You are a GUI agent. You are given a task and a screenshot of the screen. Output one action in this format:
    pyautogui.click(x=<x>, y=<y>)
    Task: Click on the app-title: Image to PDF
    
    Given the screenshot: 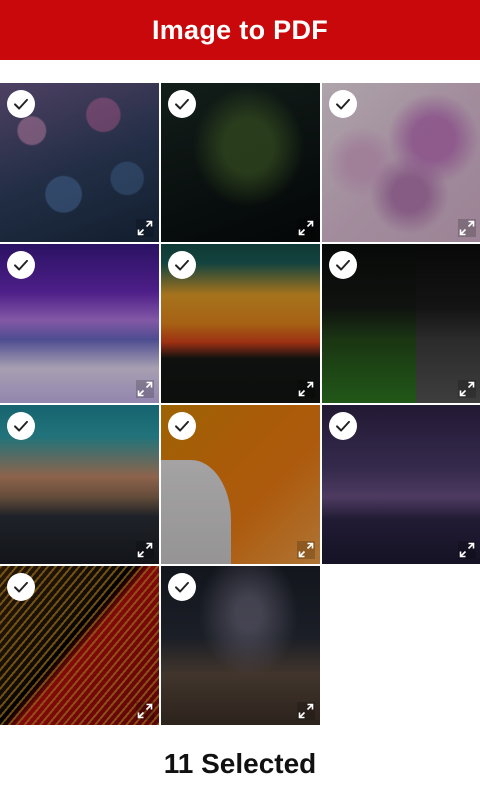 What is the action you would take?
    pyautogui.click(x=240, y=29)
    